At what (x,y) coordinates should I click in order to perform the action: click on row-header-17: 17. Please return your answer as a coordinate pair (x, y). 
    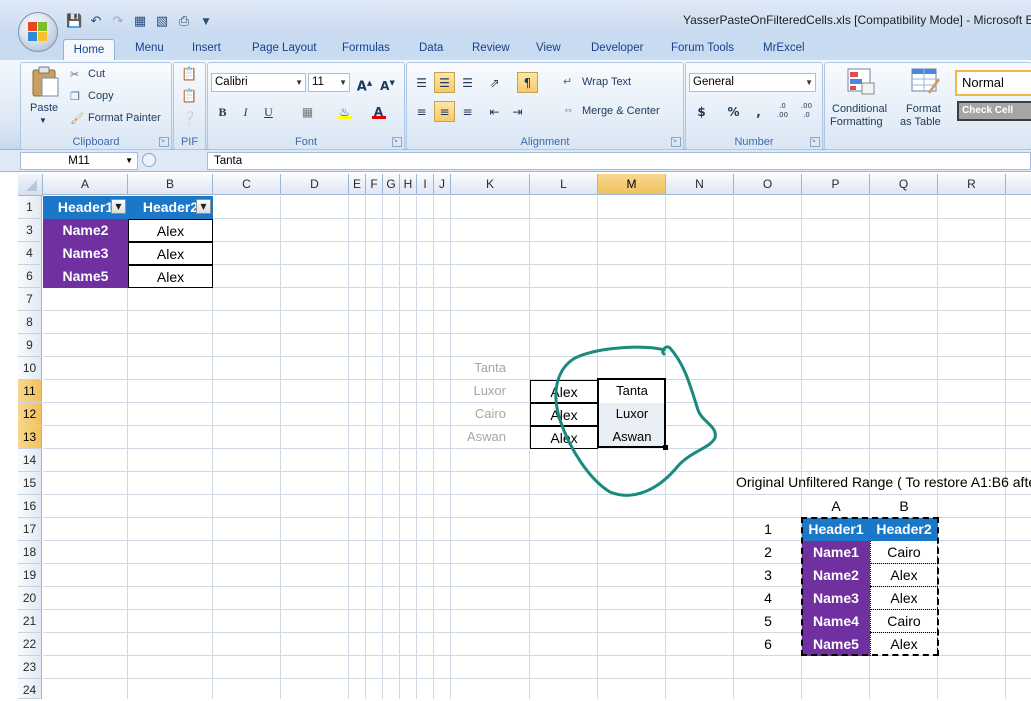
    Looking at the image, I should click on (30, 529).